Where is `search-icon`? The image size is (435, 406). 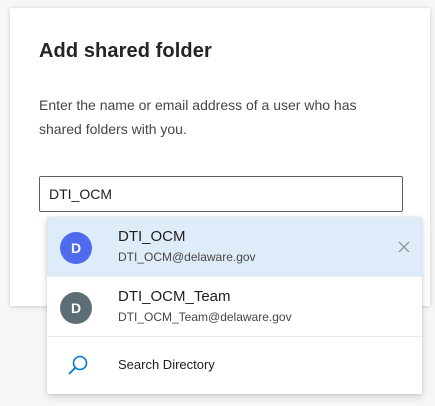
search-icon is located at coordinates (78, 365).